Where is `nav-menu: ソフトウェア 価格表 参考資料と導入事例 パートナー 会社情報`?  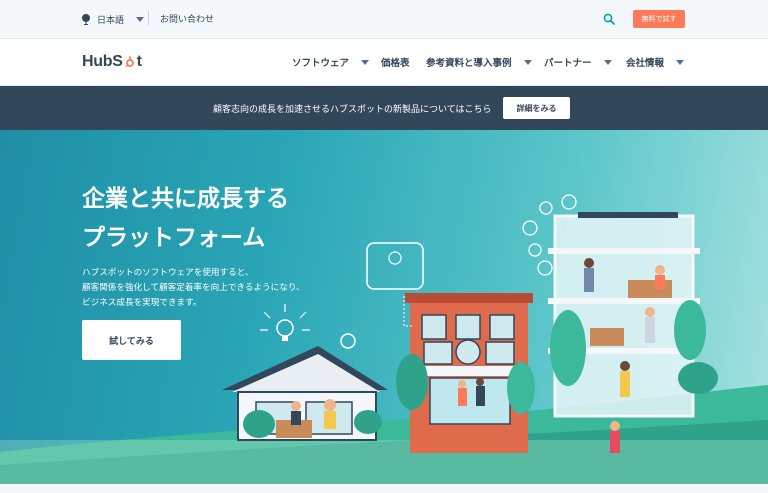
nav-menu: ソフトウェア 価格表 参考資料と導入事例 パートナー 会社情報 is located at coordinates (488, 62).